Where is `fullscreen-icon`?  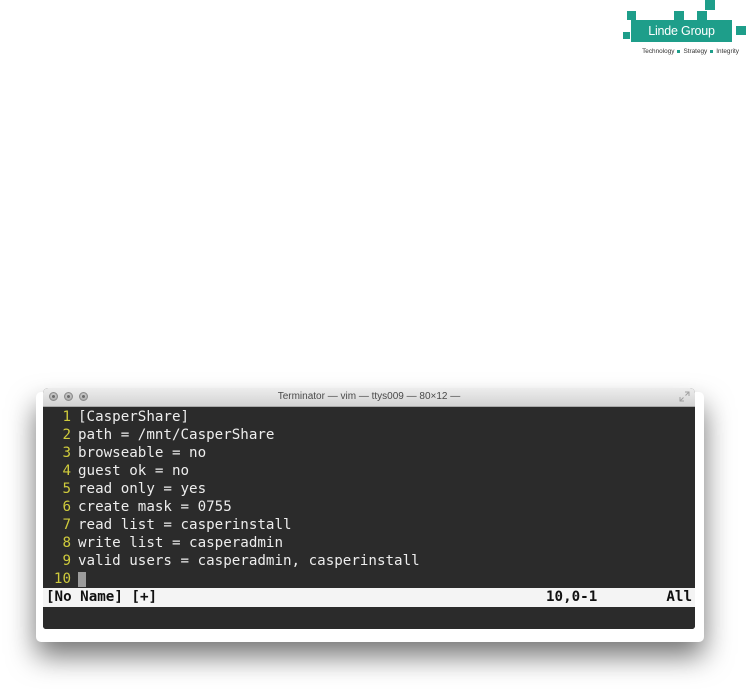
fullscreen-icon is located at coordinates (684, 396).